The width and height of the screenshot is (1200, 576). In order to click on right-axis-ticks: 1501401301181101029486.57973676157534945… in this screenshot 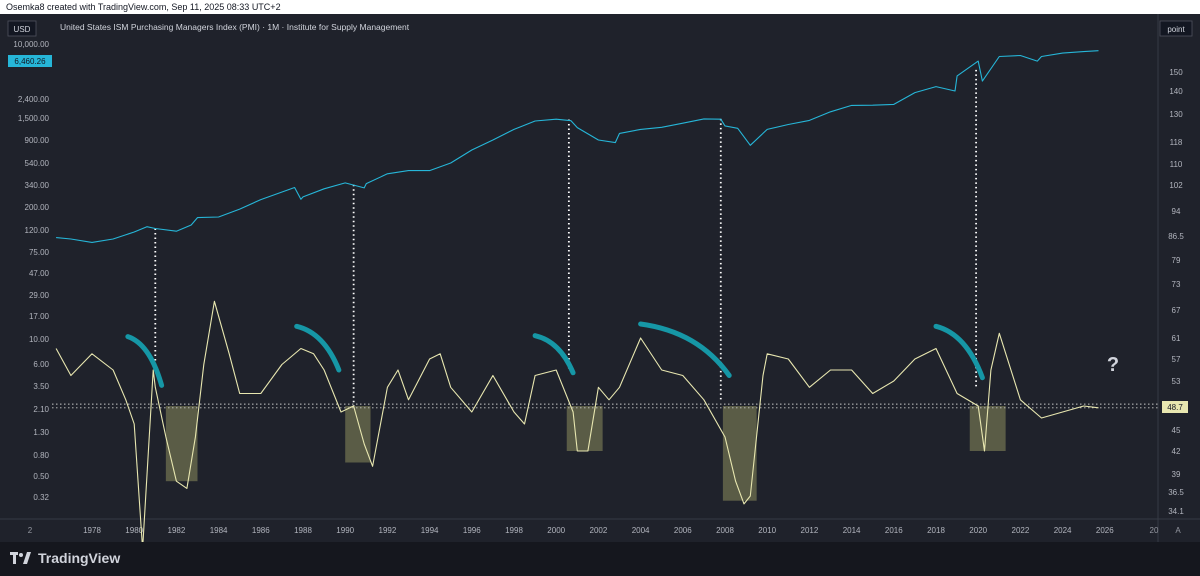, I will do `click(1176, 292)`.